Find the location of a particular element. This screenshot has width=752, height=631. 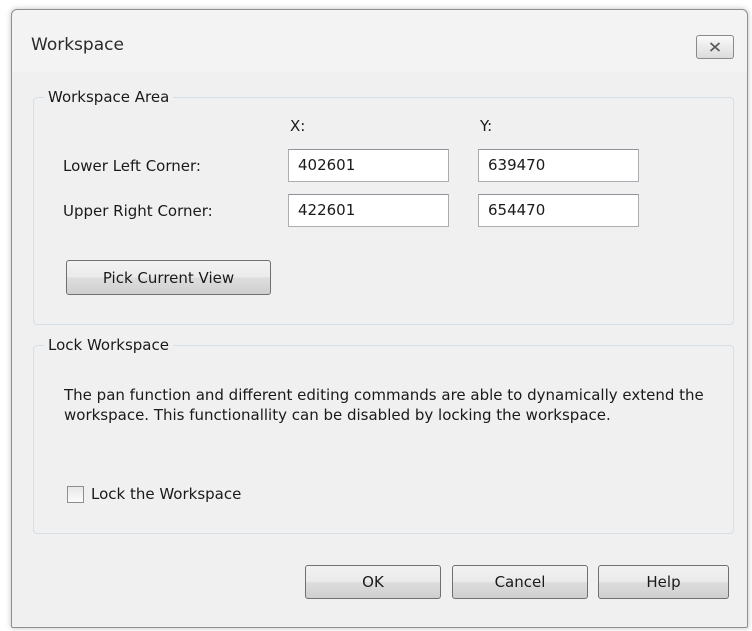

ok-button: OK is located at coordinates (373, 582).